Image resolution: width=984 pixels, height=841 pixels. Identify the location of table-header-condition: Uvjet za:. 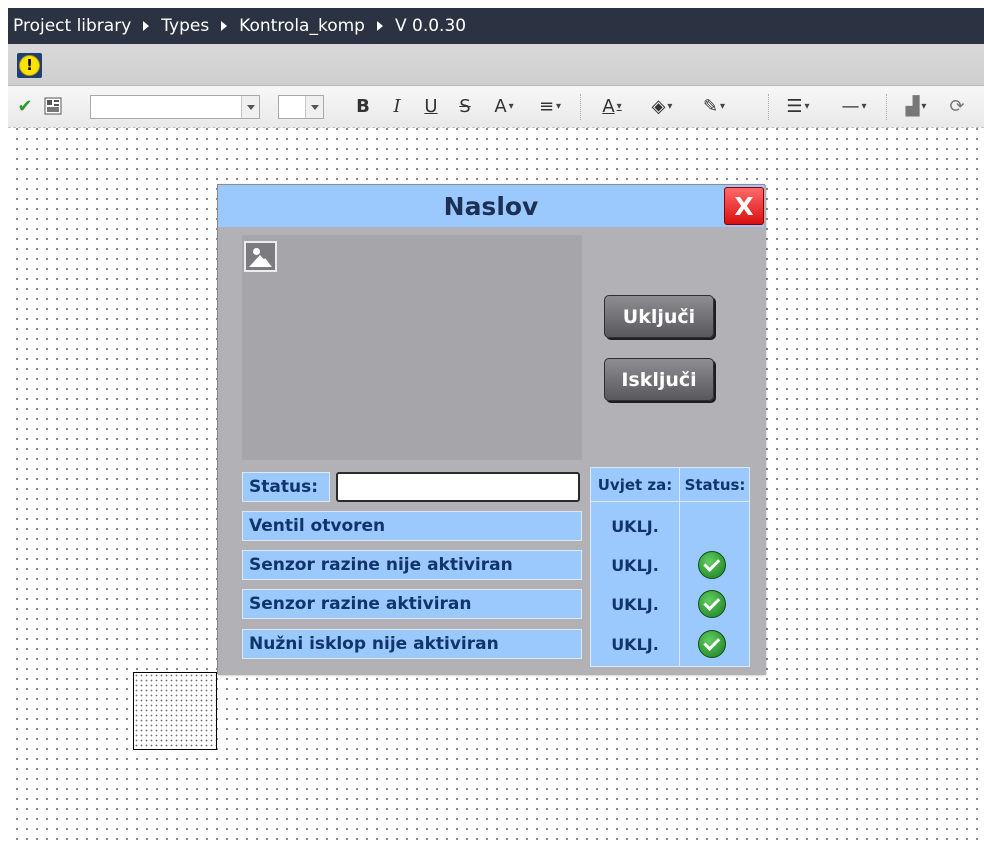
(635, 485).